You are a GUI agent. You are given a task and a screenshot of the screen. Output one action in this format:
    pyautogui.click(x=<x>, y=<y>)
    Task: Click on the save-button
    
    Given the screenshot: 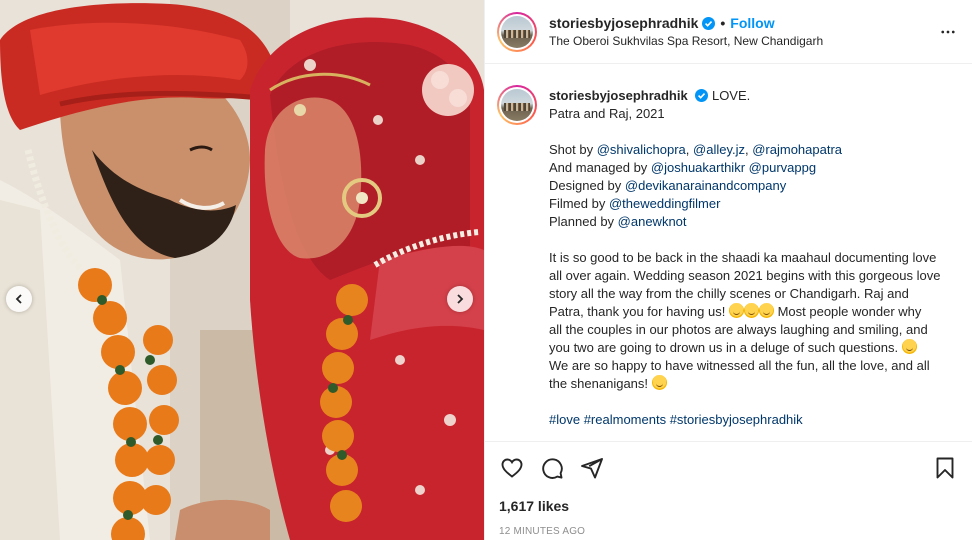 What is the action you would take?
    pyautogui.click(x=945, y=468)
    